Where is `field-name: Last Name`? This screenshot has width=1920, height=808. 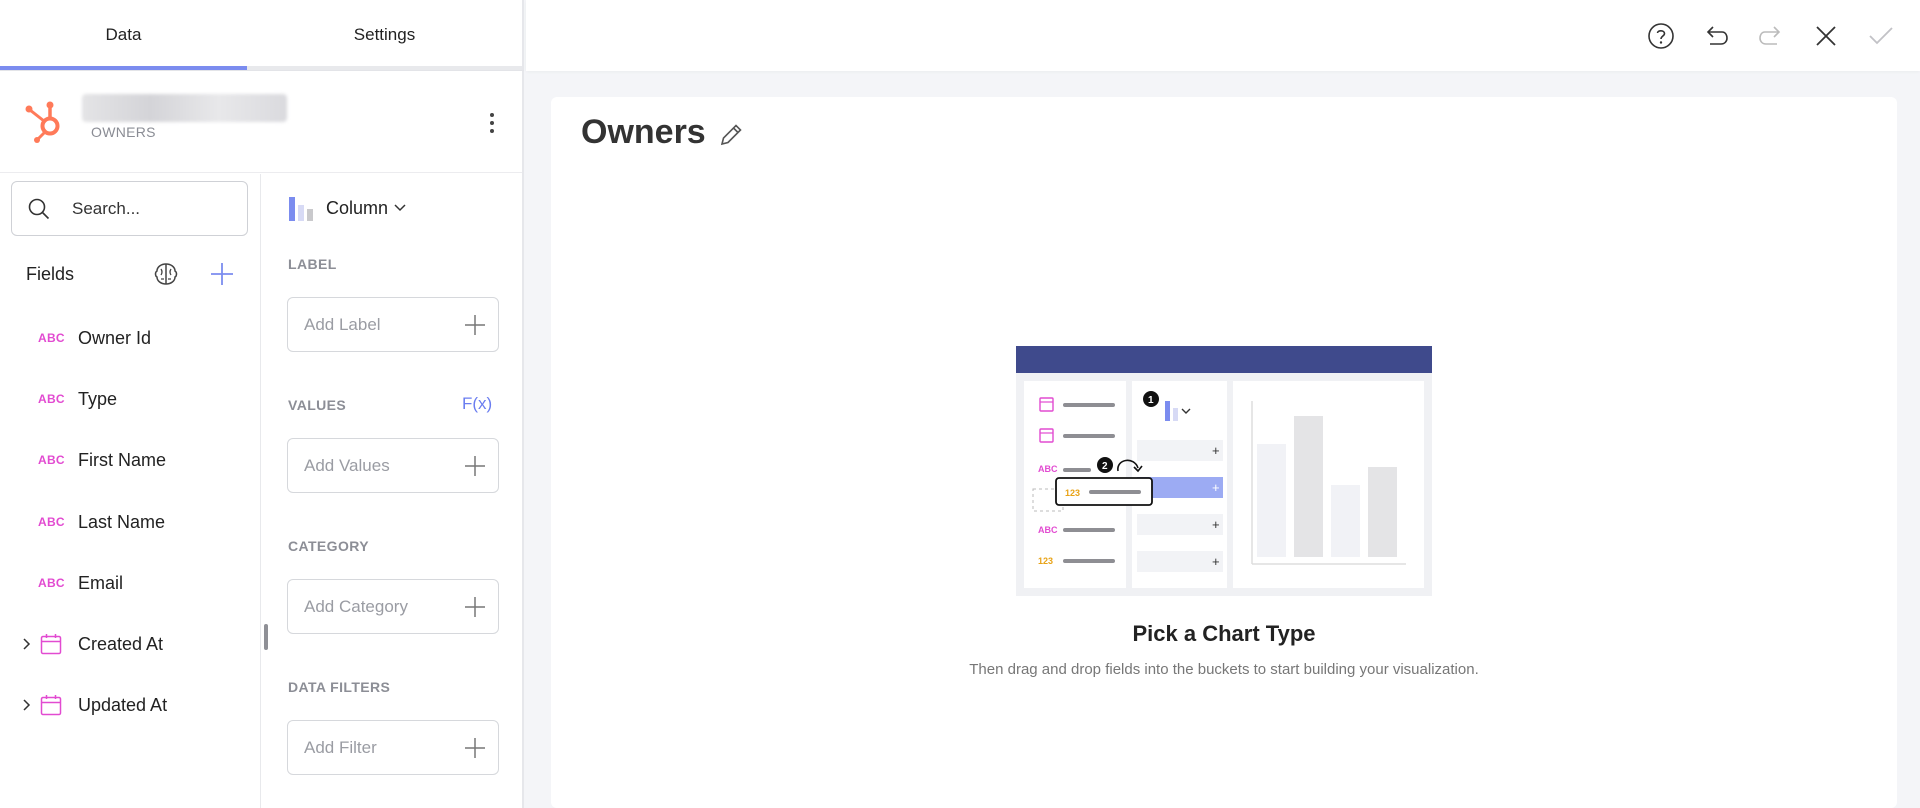
field-name: Last Name is located at coordinates (122, 521).